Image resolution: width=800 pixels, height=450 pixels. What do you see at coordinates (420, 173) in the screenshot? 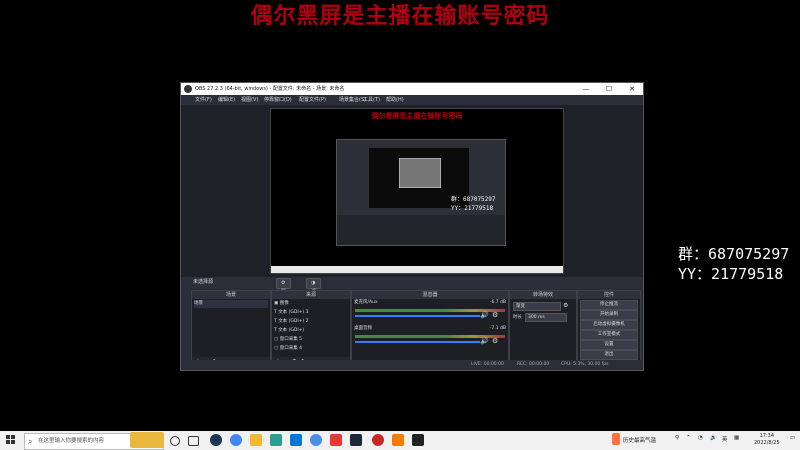
I see `nested-dialog` at bounding box center [420, 173].